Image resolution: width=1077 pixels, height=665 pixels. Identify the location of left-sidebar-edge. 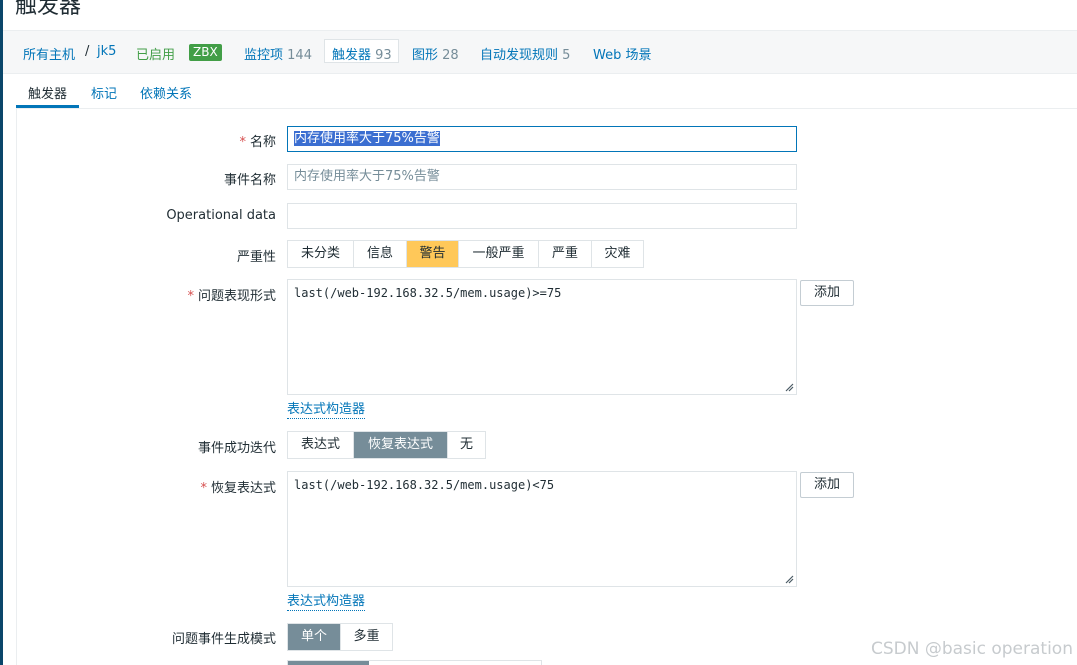
(1, 332).